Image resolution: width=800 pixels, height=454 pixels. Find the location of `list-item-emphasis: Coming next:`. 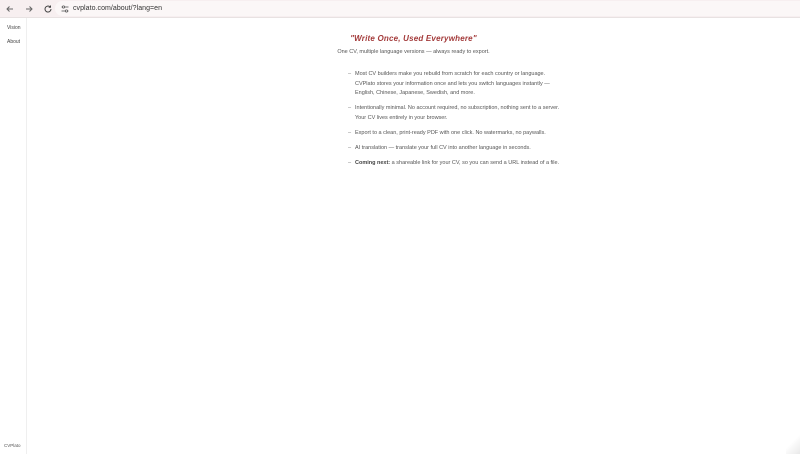

list-item-emphasis: Coming next: is located at coordinates (373, 162).